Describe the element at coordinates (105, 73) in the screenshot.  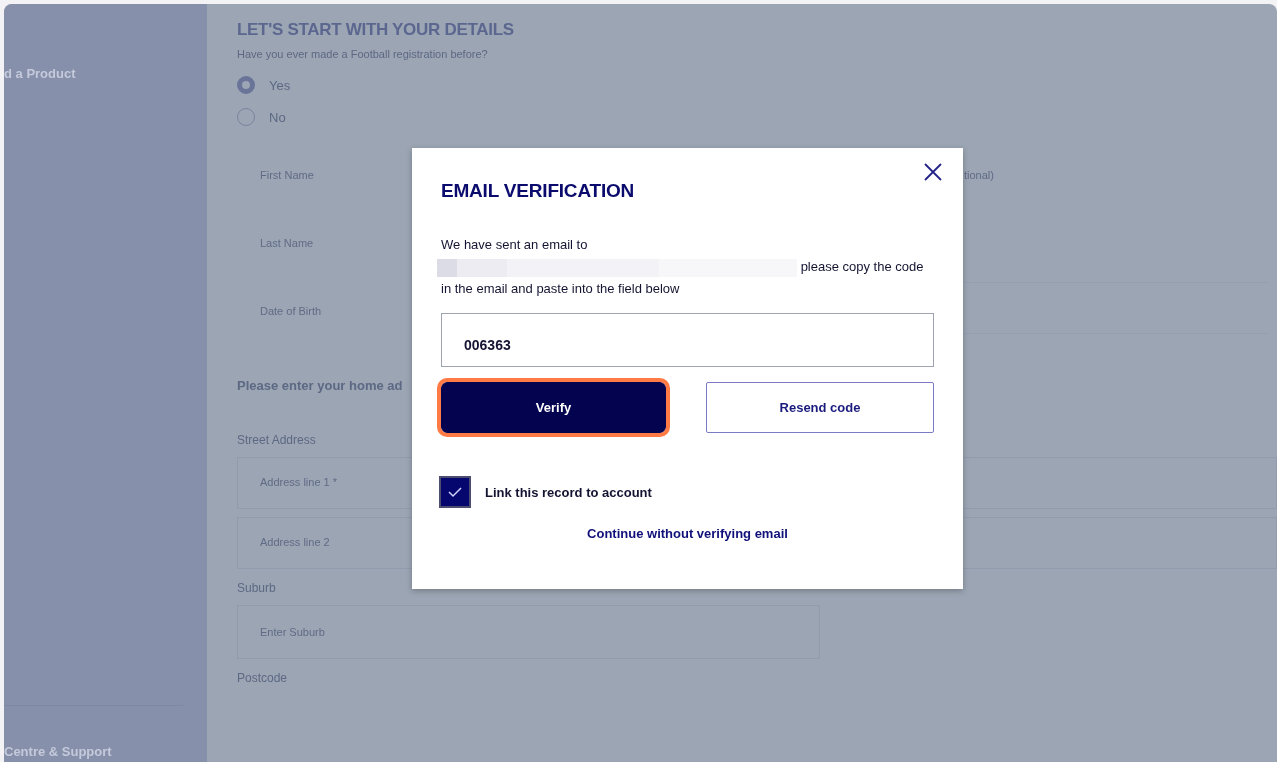
I see `sidebar-item: d a Product` at that location.